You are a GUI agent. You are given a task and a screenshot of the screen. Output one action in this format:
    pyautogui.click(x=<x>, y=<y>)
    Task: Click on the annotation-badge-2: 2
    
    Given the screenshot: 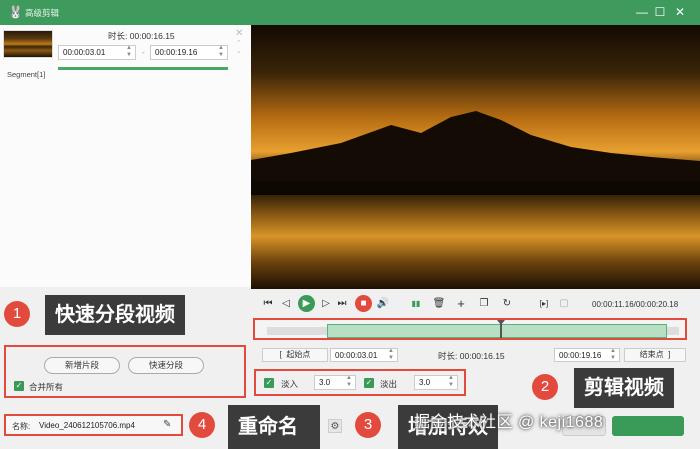 What is the action you would take?
    pyautogui.click(x=545, y=387)
    